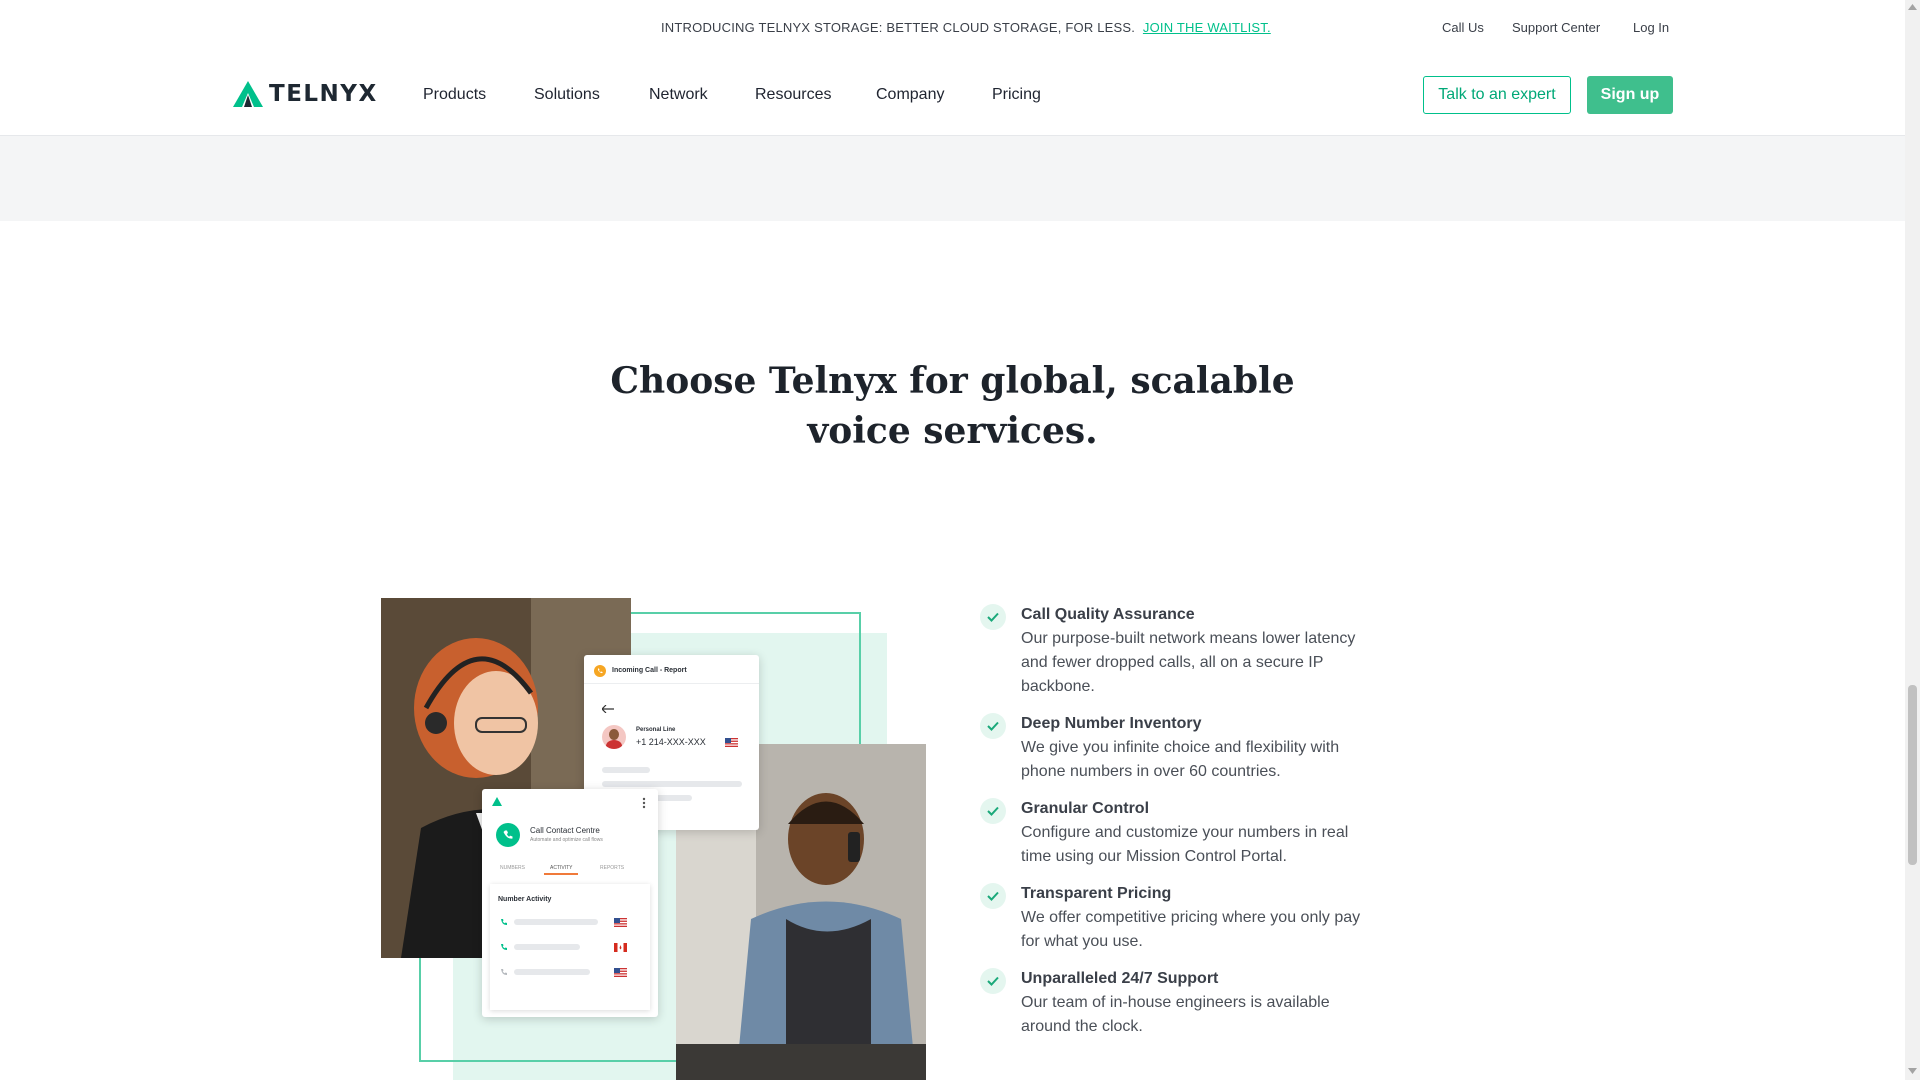  Describe the element at coordinates (1912, 540) in the screenshot. I see `page-scrollbar` at that location.